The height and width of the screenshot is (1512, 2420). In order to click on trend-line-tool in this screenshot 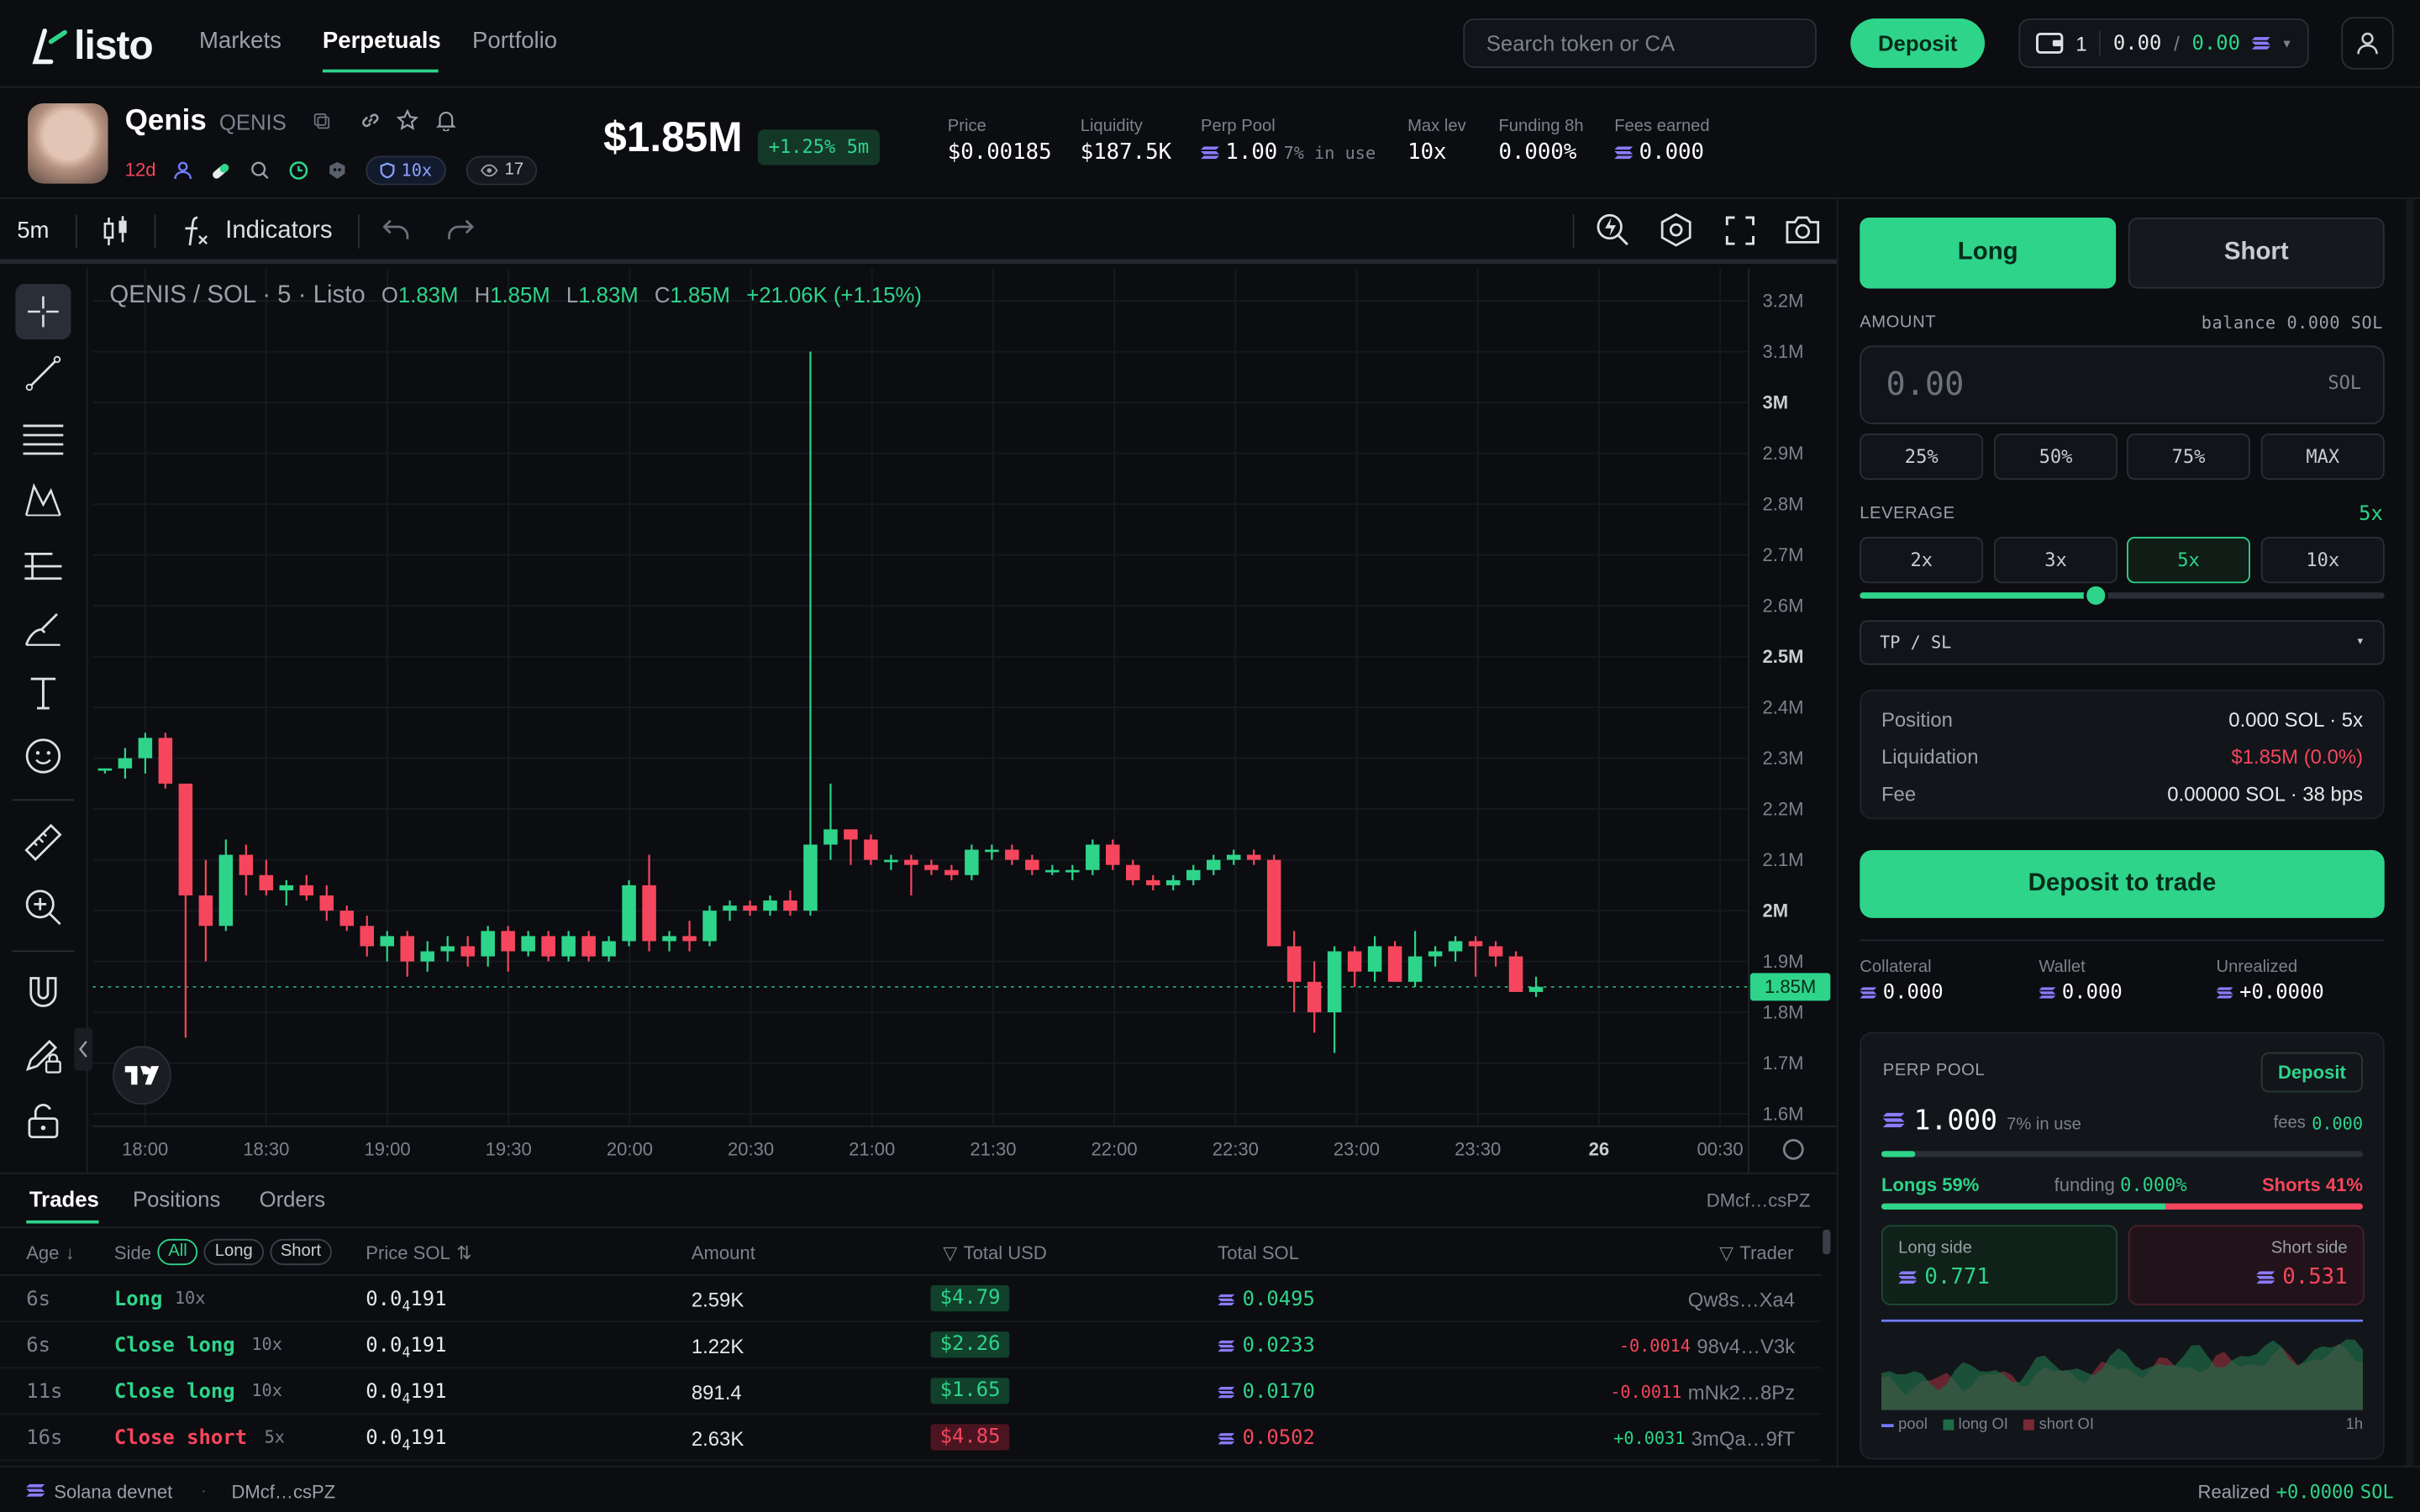, I will do `click(43, 373)`.